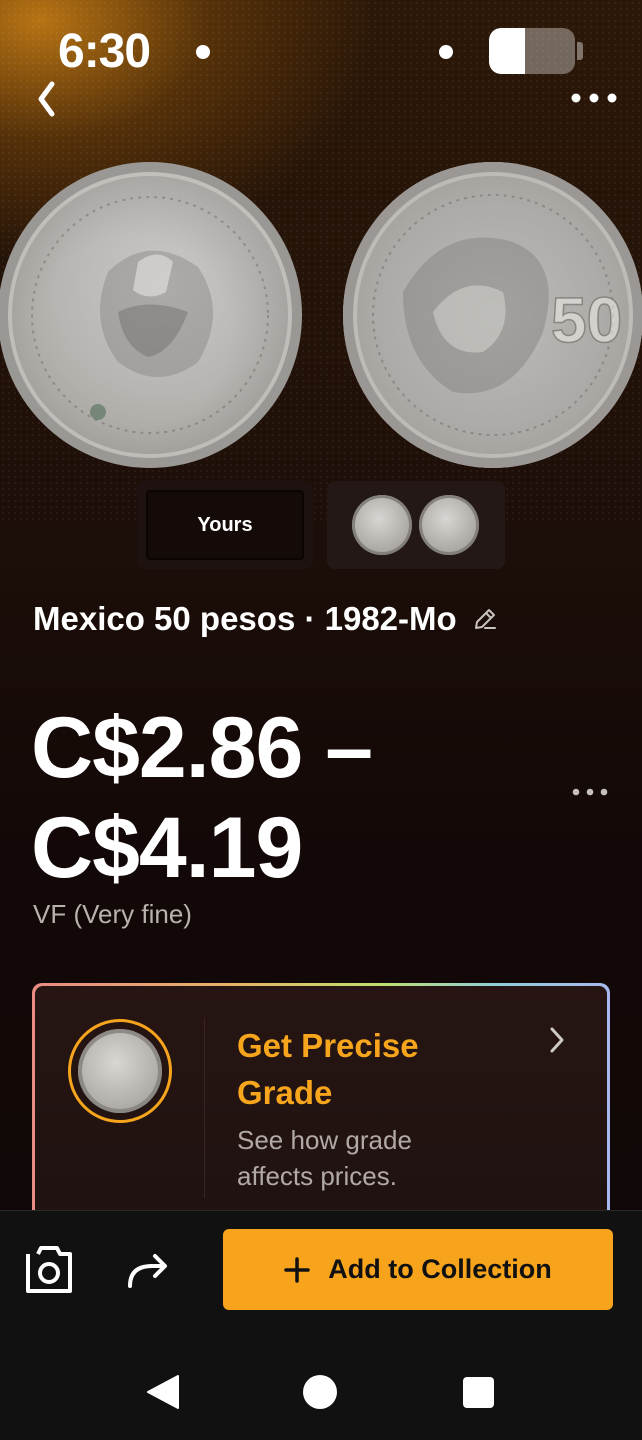 Image resolution: width=642 pixels, height=1440 pixels. I want to click on coyolxauhqui-design-icon: 50, so click(497, 315).